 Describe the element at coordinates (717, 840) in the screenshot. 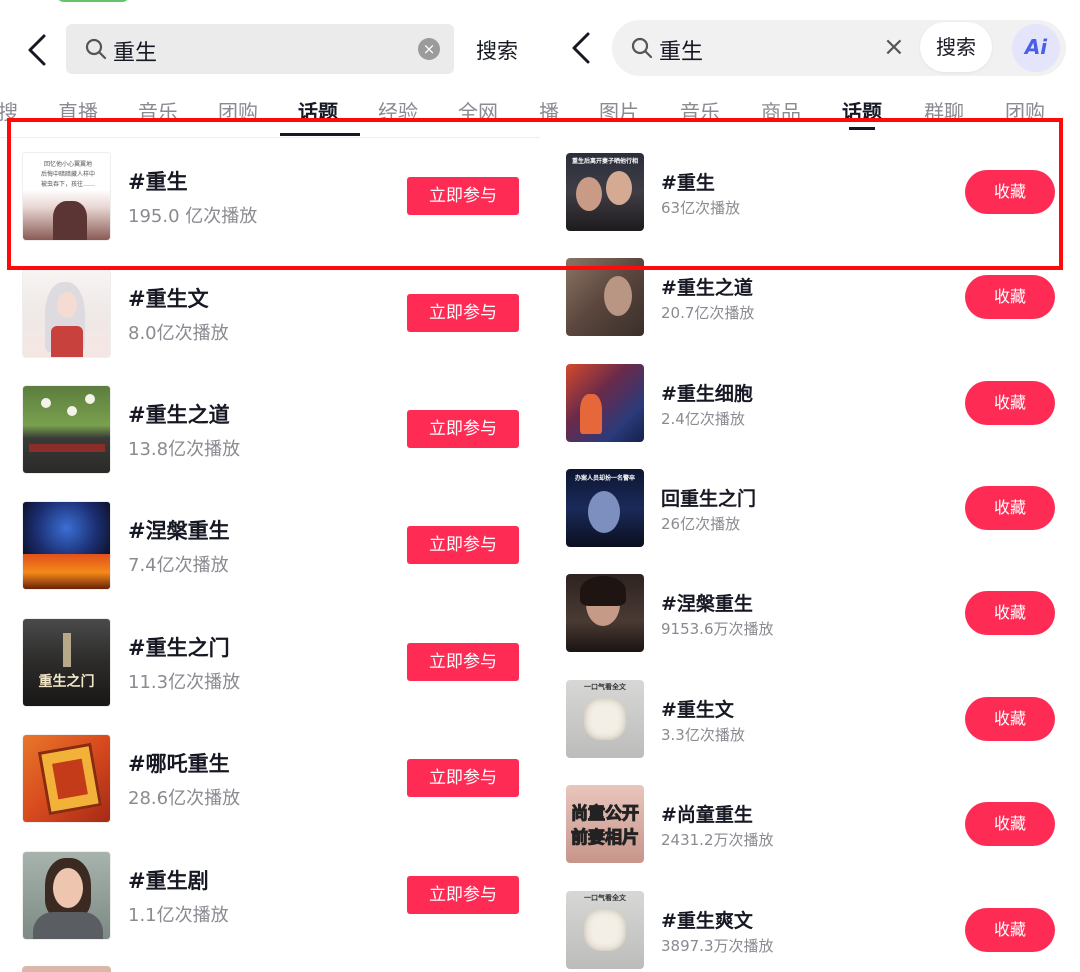

I see `topic-play-count: 2431.2万次播放` at that location.